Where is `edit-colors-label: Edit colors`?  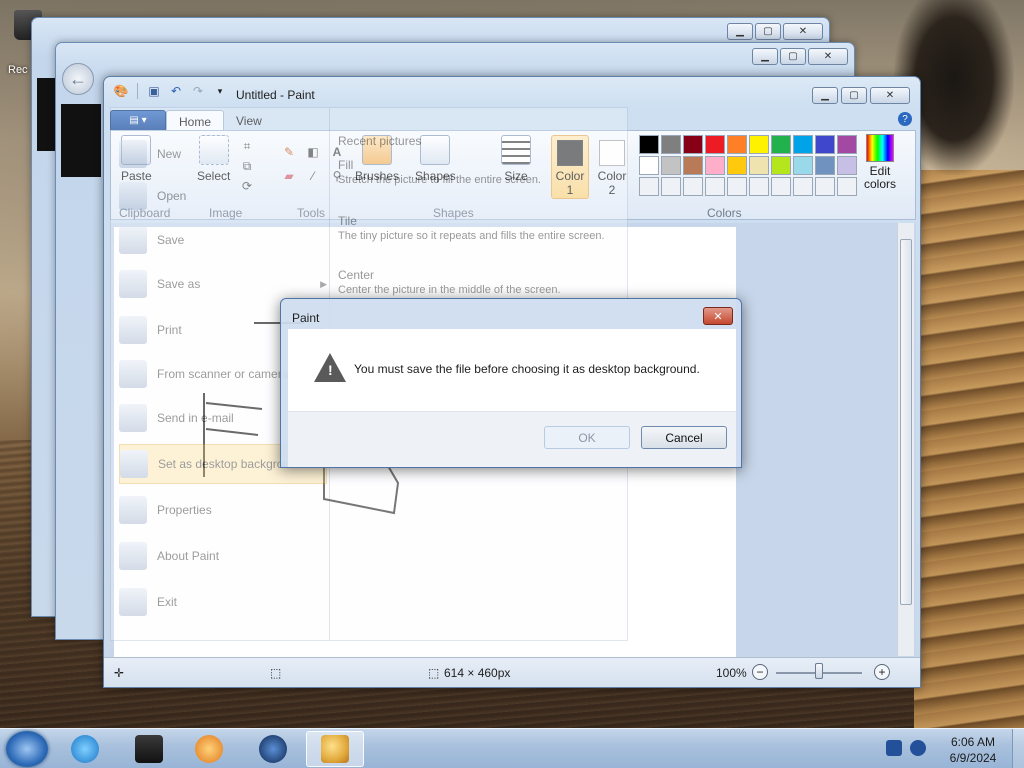 edit-colors-label: Edit colors is located at coordinates (879, 177).